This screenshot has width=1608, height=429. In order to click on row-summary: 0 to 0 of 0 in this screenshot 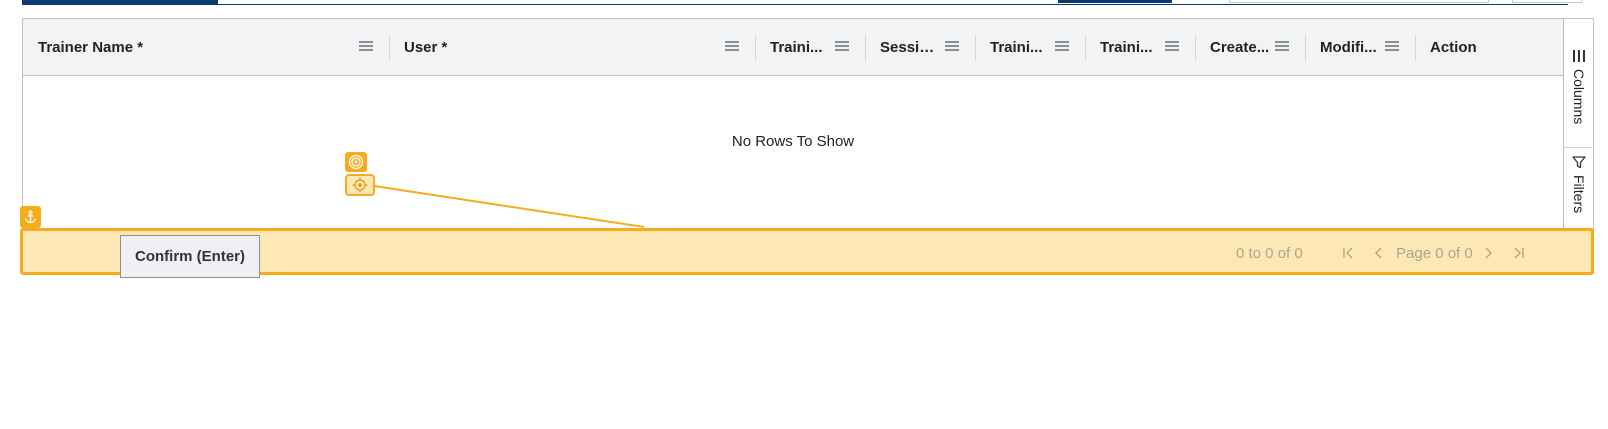, I will do `click(1269, 253)`.